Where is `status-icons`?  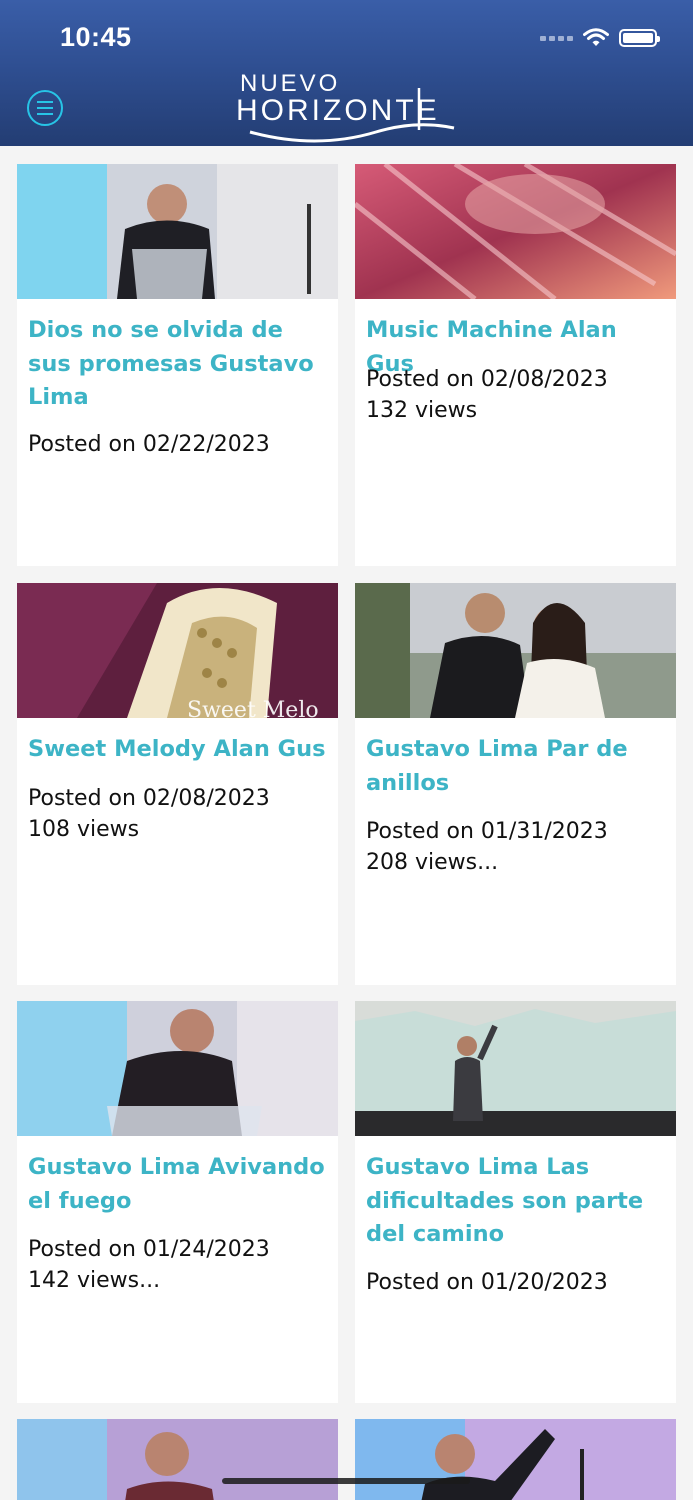
status-icons is located at coordinates (600, 38).